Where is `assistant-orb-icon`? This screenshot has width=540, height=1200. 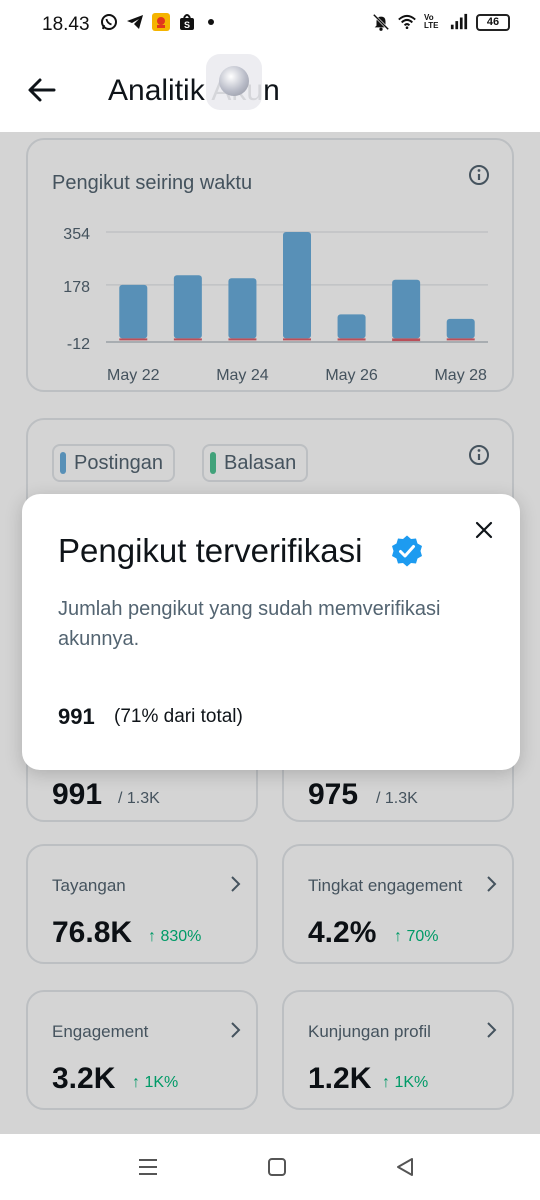 assistant-orb-icon is located at coordinates (234, 81).